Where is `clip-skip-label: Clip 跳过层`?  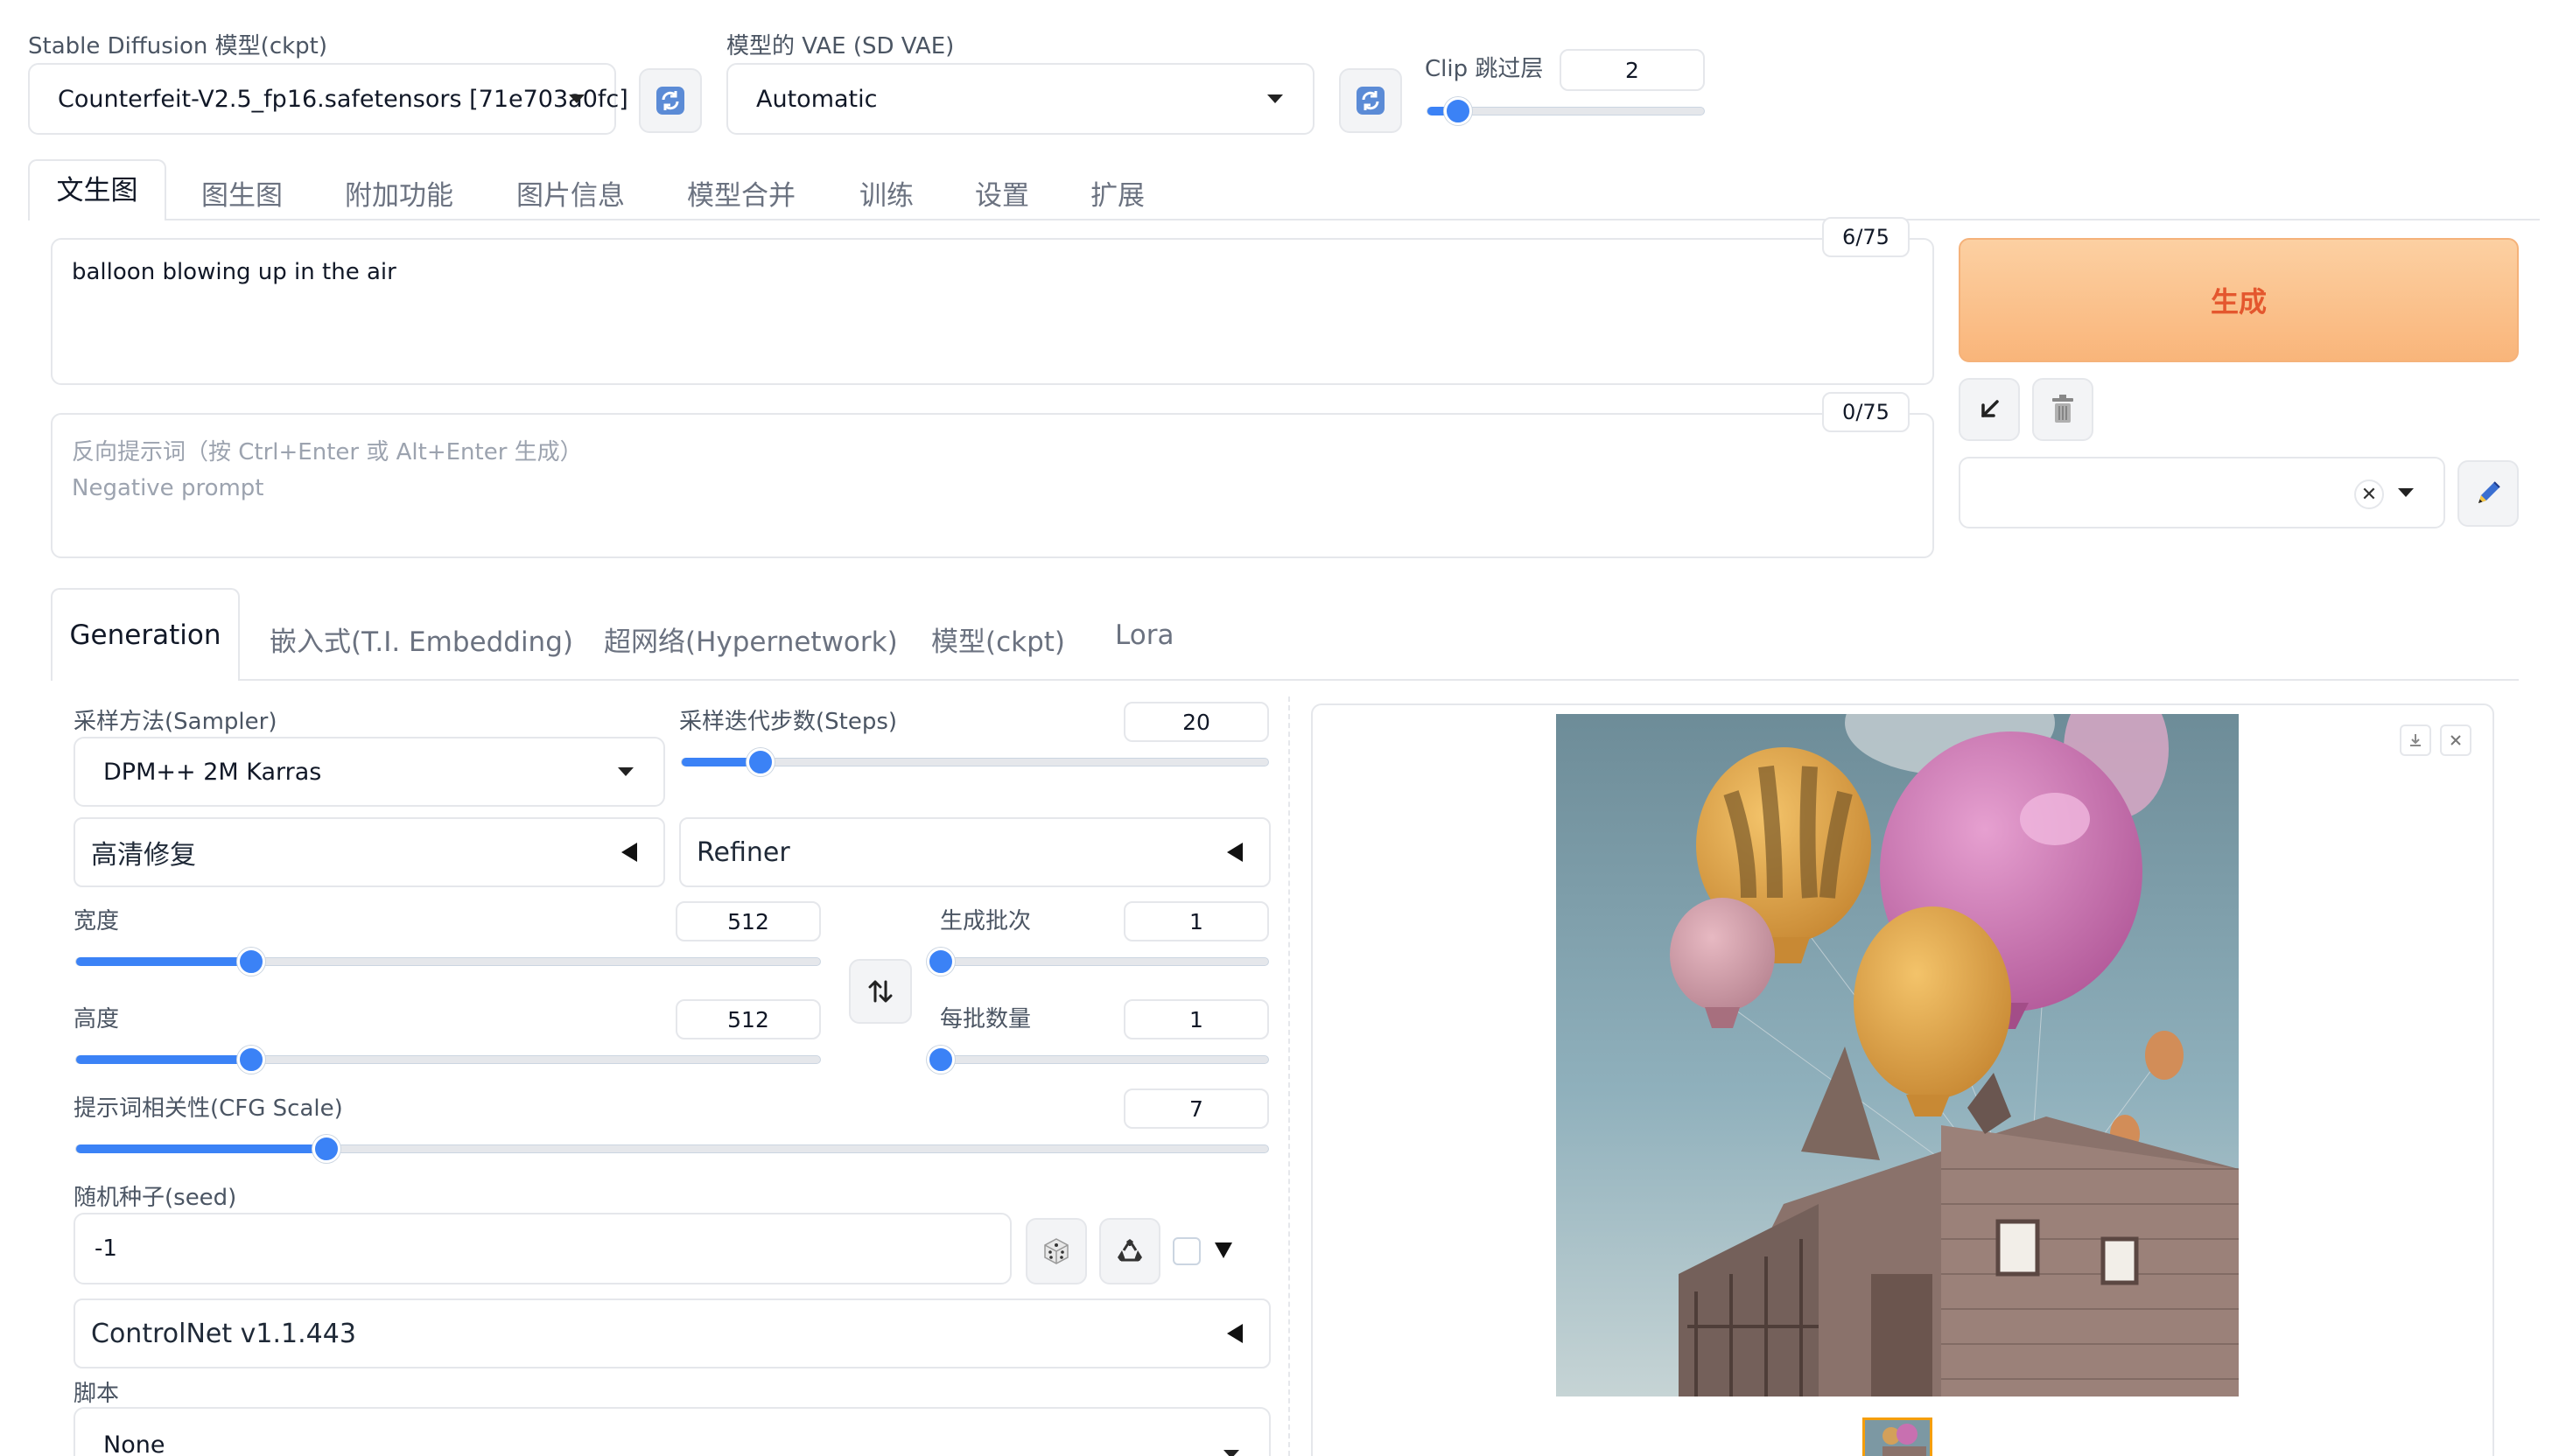
clip-skip-label: Clip 跳过层 is located at coordinates (1484, 69).